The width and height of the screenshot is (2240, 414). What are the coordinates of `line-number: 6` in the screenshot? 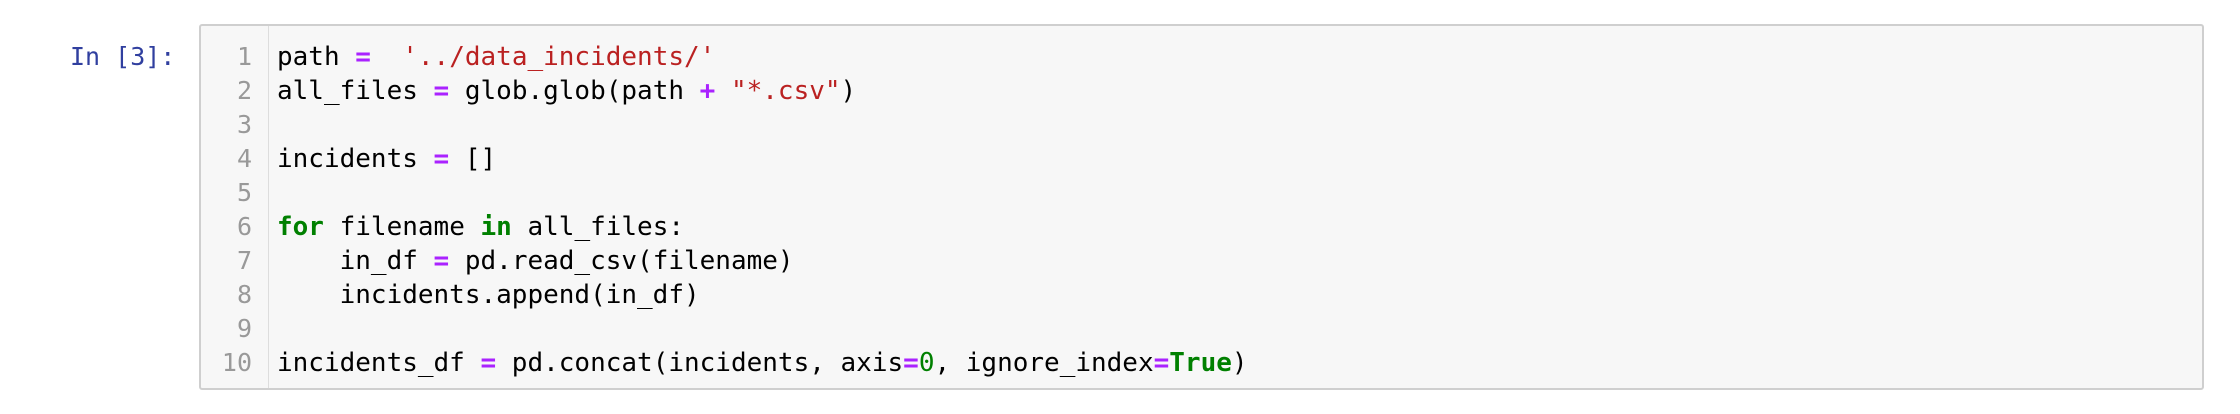 It's located at (244, 226).